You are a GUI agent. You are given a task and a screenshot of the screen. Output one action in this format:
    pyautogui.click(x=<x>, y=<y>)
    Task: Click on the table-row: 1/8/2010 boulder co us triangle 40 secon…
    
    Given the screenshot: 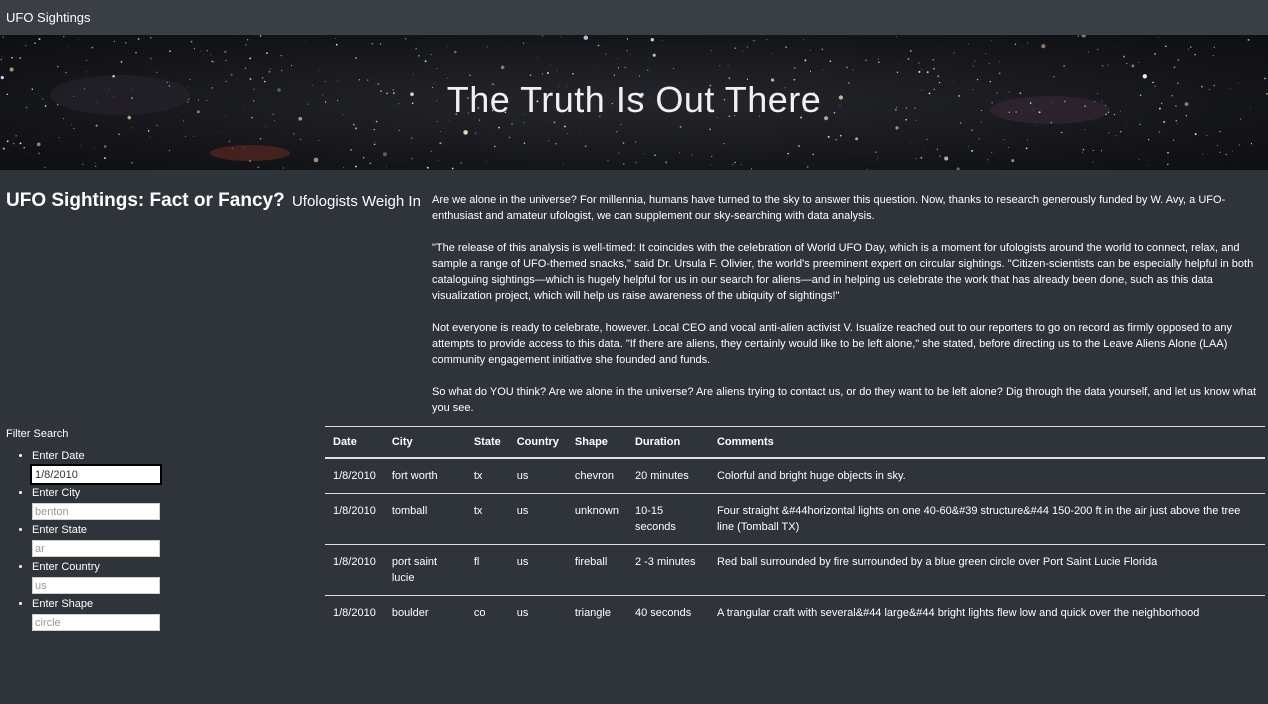 What is the action you would take?
    pyautogui.click(x=795, y=613)
    